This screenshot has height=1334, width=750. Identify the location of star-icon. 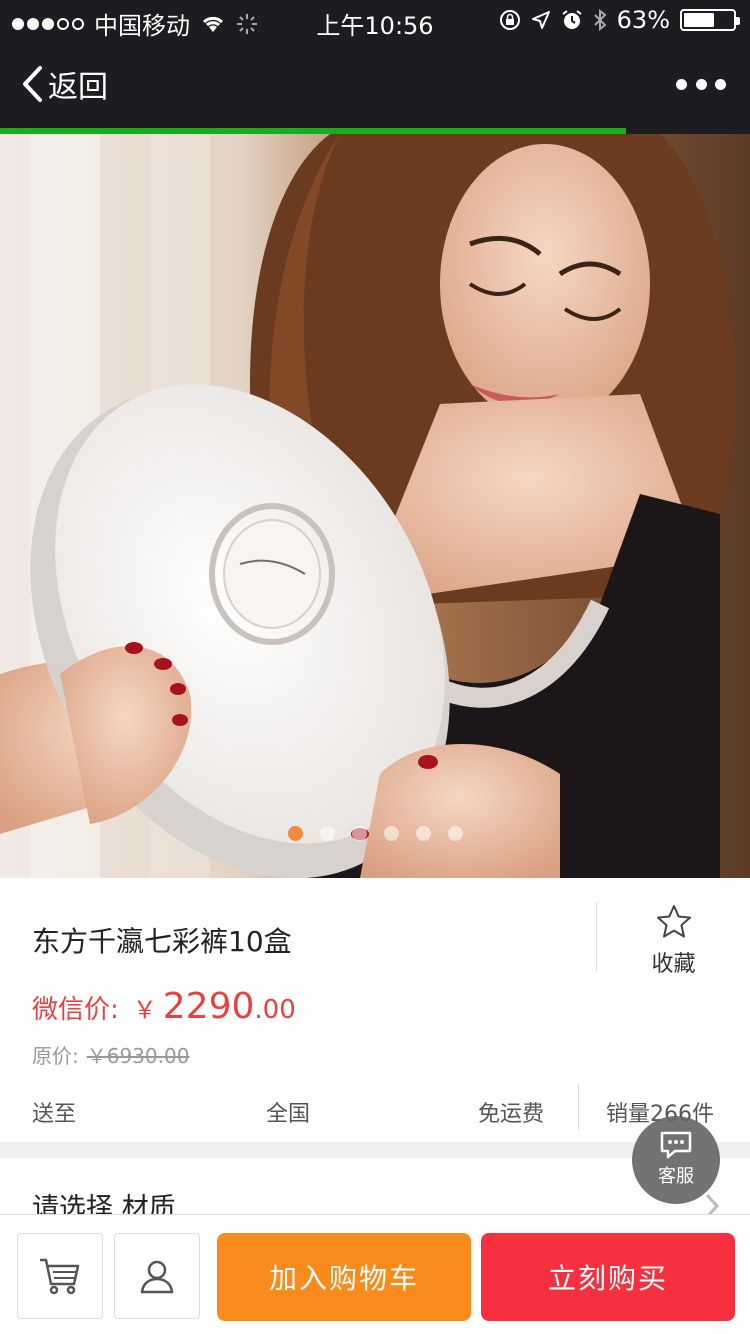
(673, 921).